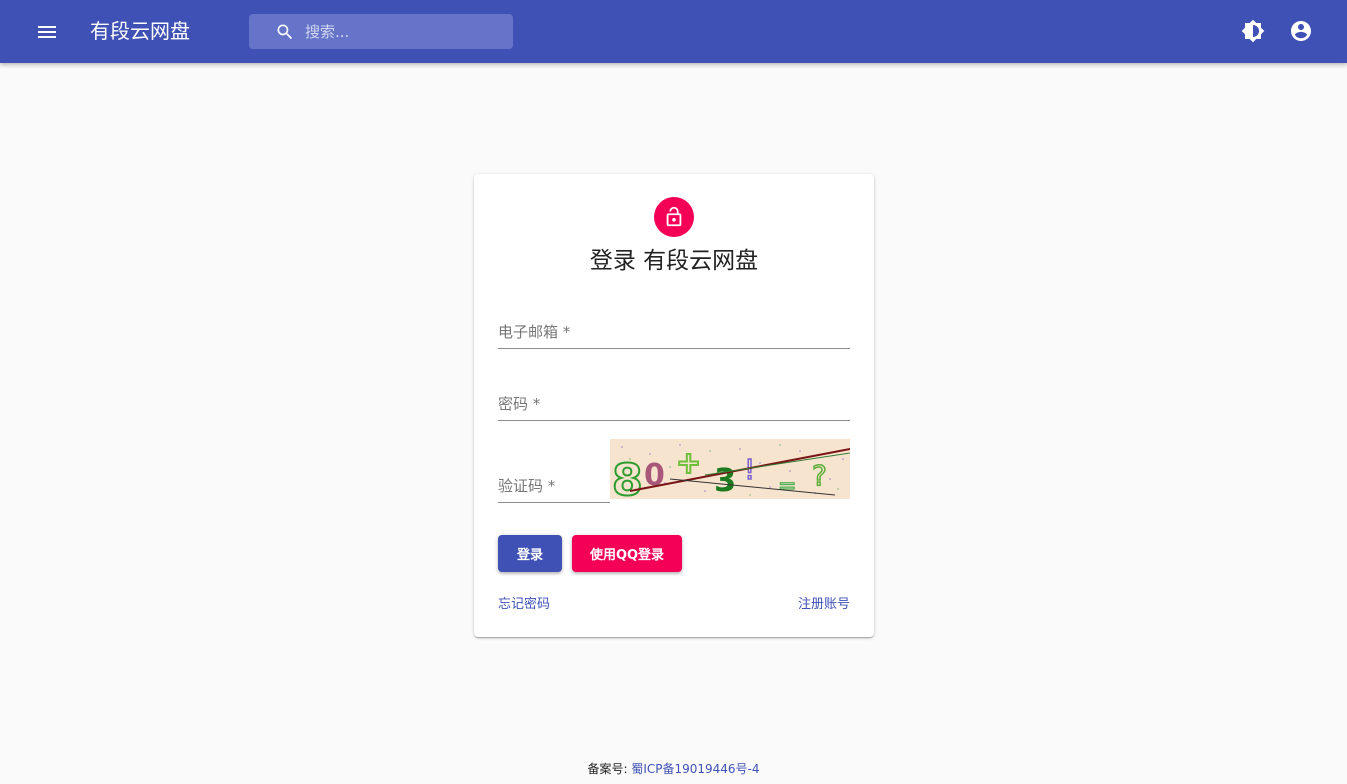 The height and width of the screenshot is (784, 1347). I want to click on menu-button, so click(47, 32).